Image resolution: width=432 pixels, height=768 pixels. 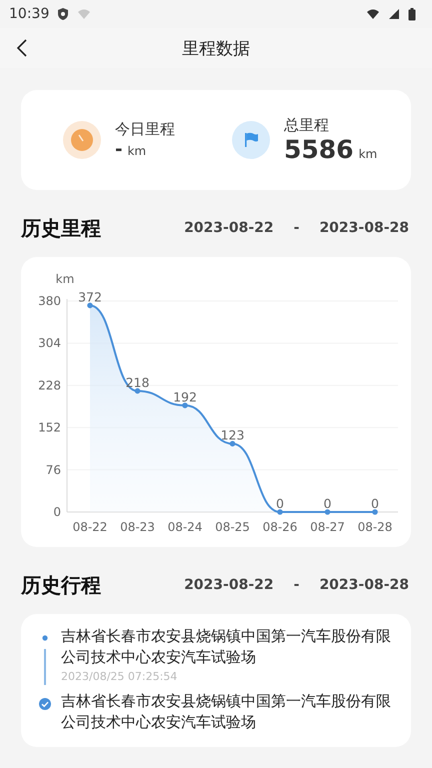 What do you see at coordinates (307, 125) in the screenshot?
I see `mileage-label: 总里程` at bounding box center [307, 125].